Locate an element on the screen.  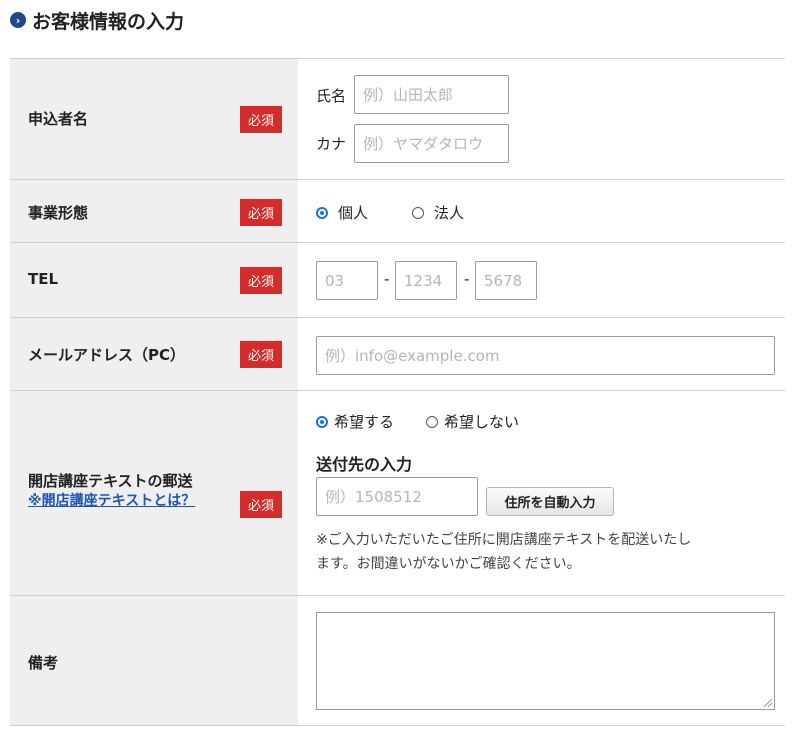
resize-handle-icon is located at coordinates (768, 703).